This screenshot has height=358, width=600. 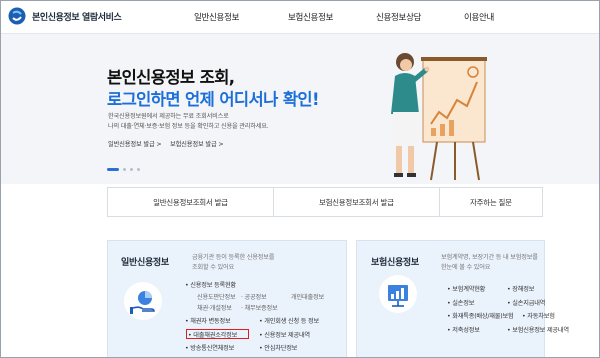 I want to click on top-header: 본인신용정보 열람서비스 일반신용정보 보험신용정보 신용정보상담 이용안내, so click(x=300, y=17).